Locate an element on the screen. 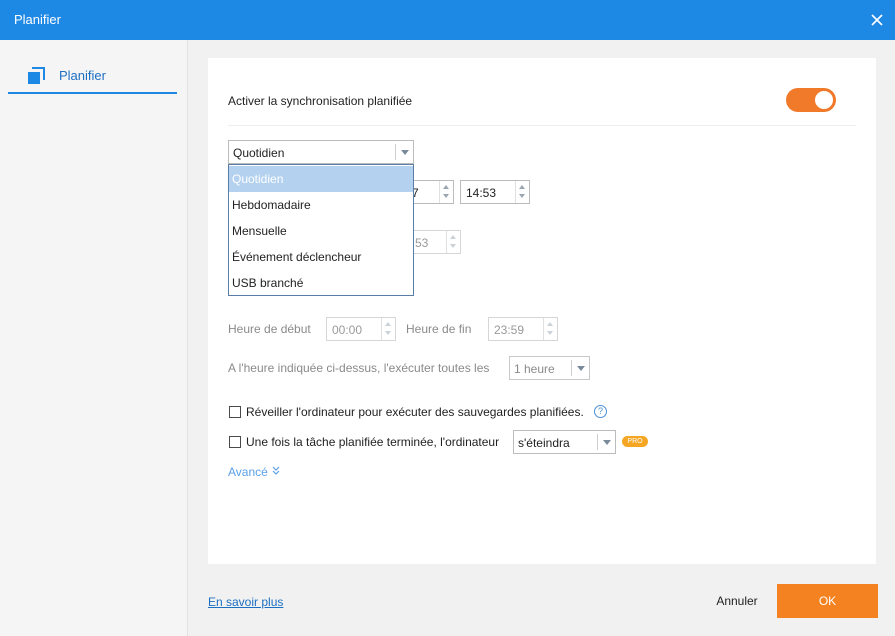  after-task-checkbox is located at coordinates (235, 442).